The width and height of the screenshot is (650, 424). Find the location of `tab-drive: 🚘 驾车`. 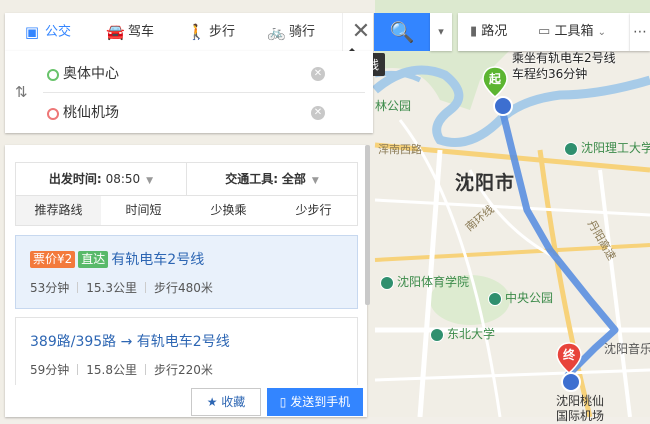

tab-drive: 🚘 驾车 is located at coordinates (130, 32).